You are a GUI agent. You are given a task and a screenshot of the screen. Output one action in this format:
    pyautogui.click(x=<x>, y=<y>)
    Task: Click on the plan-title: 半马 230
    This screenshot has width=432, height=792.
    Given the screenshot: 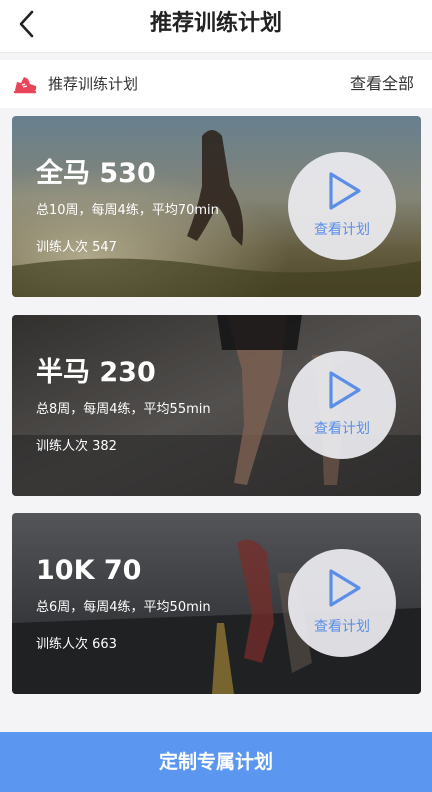 What is the action you would take?
    pyautogui.click(x=96, y=372)
    